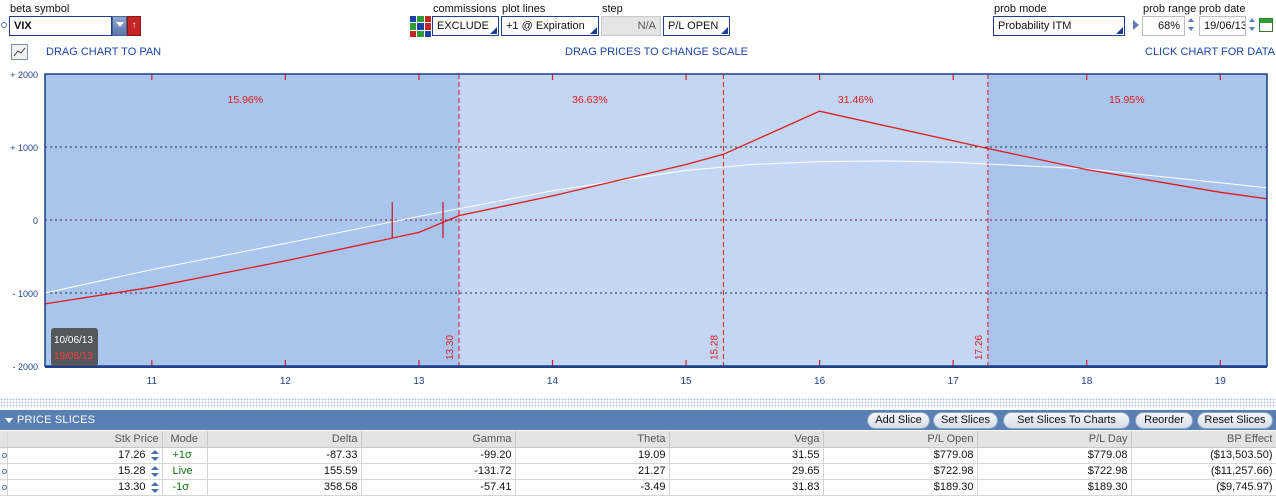 This screenshot has width=1276, height=497. What do you see at coordinates (646, 26) in the screenshot?
I see `step-value: N/A` at bounding box center [646, 26].